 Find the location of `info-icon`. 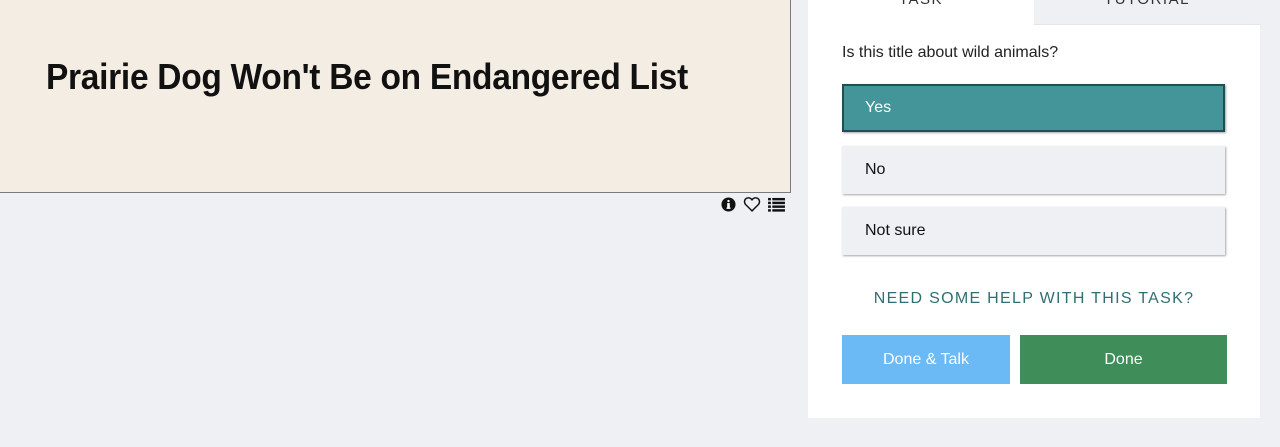

info-icon is located at coordinates (728, 204).